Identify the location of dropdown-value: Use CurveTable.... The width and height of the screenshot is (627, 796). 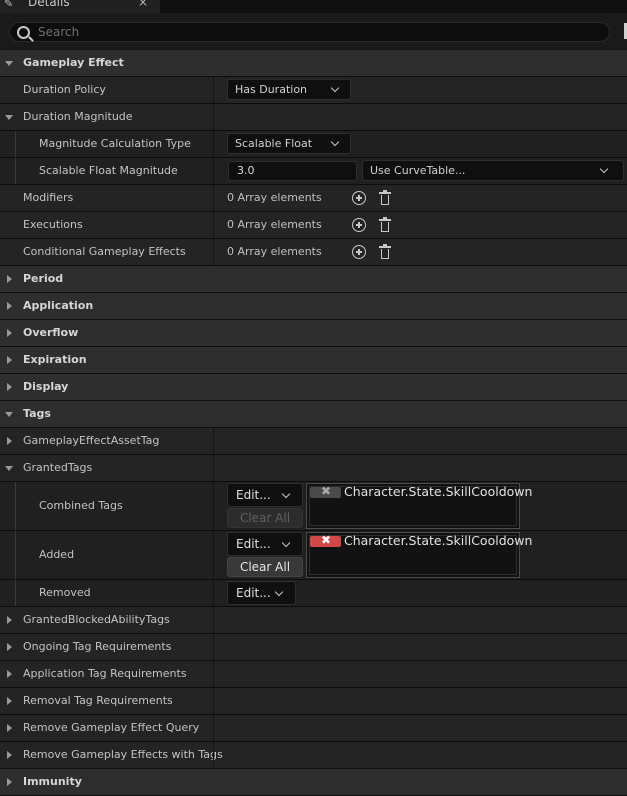
(418, 170).